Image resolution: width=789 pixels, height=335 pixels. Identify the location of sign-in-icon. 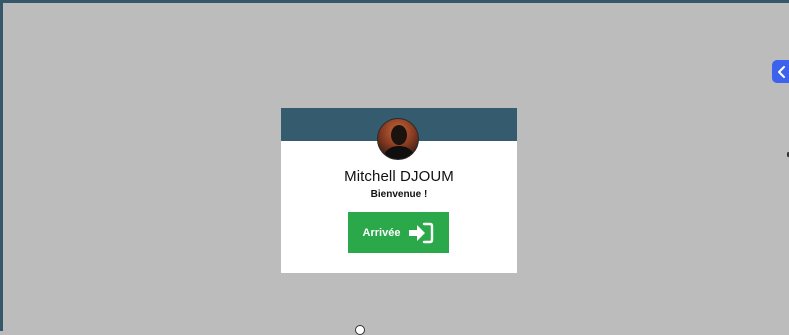
(421, 232).